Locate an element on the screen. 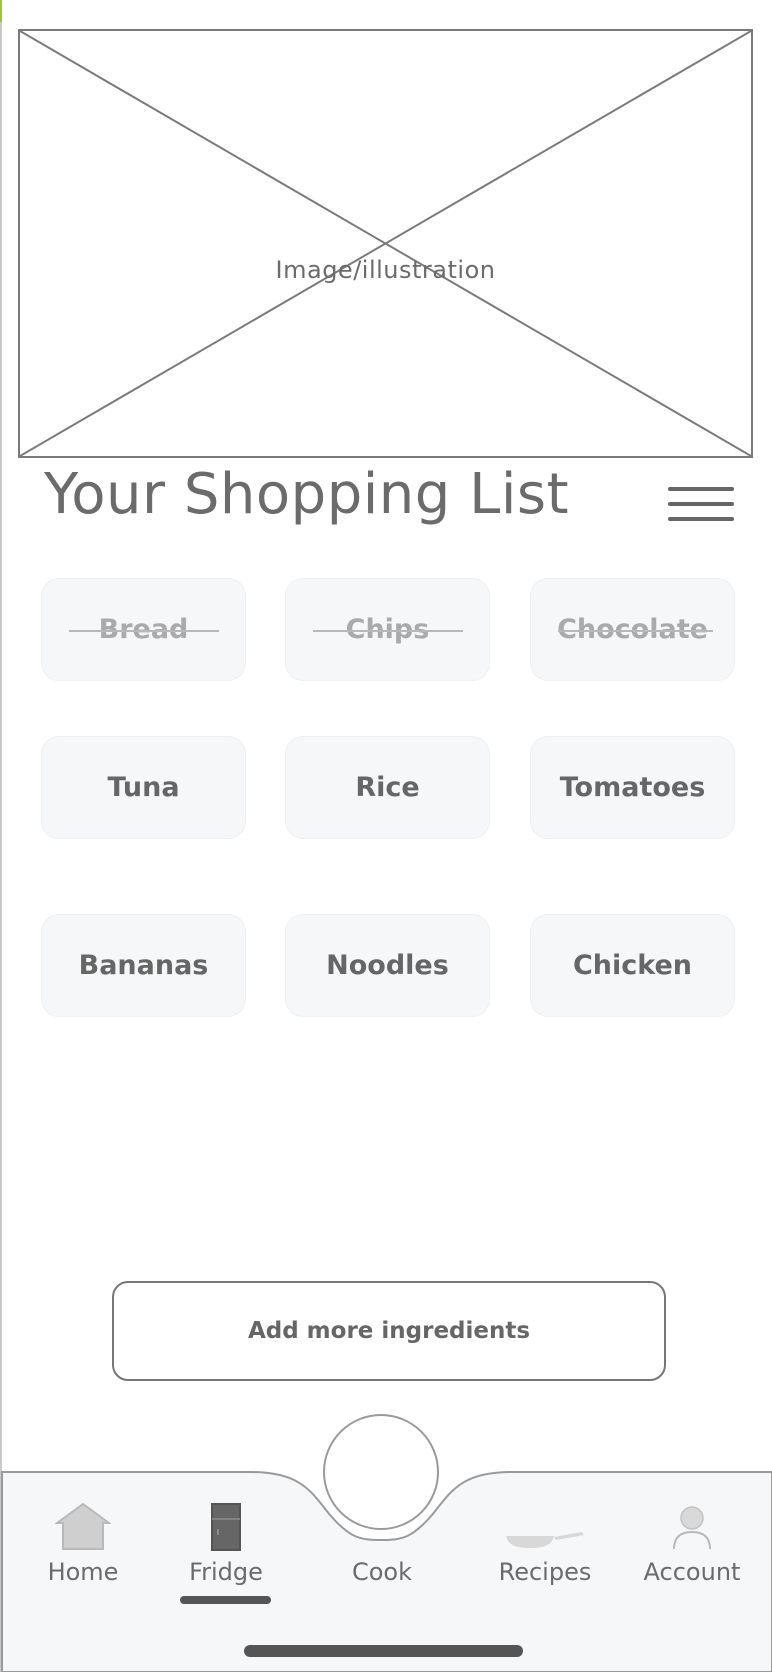 The image size is (772, 1672). nav-item-account: Account is located at coordinates (692, 1550).